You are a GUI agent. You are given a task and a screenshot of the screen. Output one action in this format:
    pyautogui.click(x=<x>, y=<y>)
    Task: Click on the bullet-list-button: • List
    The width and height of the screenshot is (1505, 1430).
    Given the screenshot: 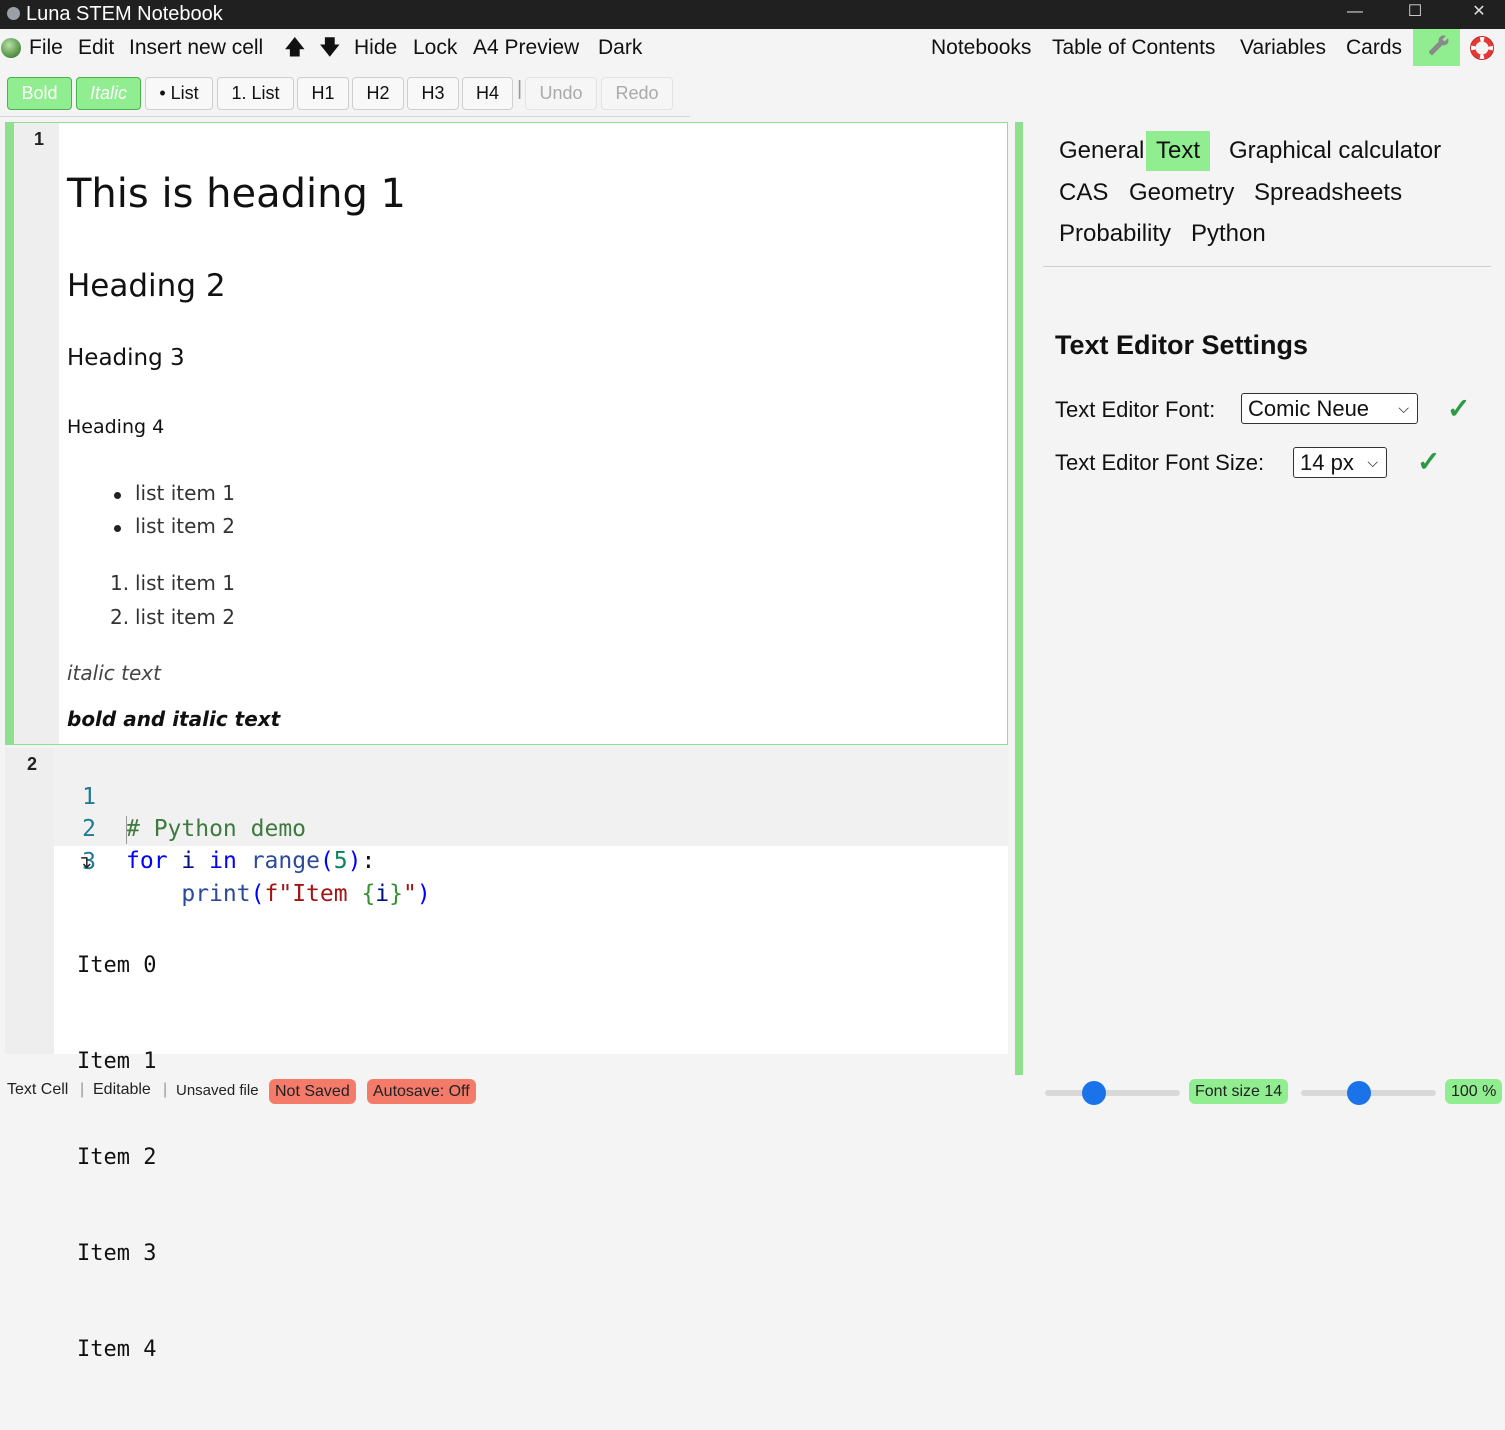 What is the action you would take?
    pyautogui.click(x=179, y=93)
    